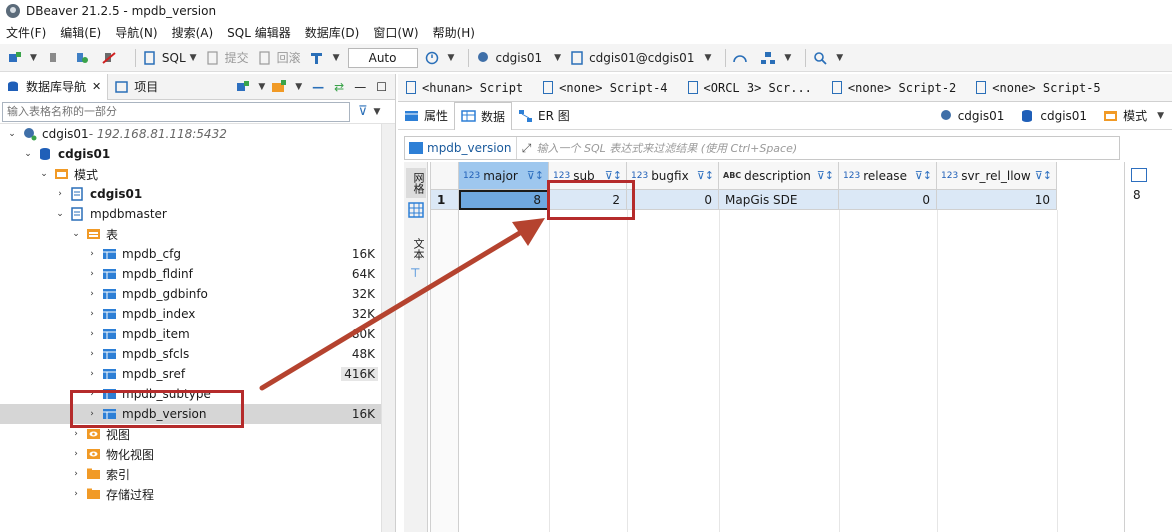  What do you see at coordinates (136, 32) in the screenshot?
I see `menu-navigate: 导航(N)` at bounding box center [136, 32].